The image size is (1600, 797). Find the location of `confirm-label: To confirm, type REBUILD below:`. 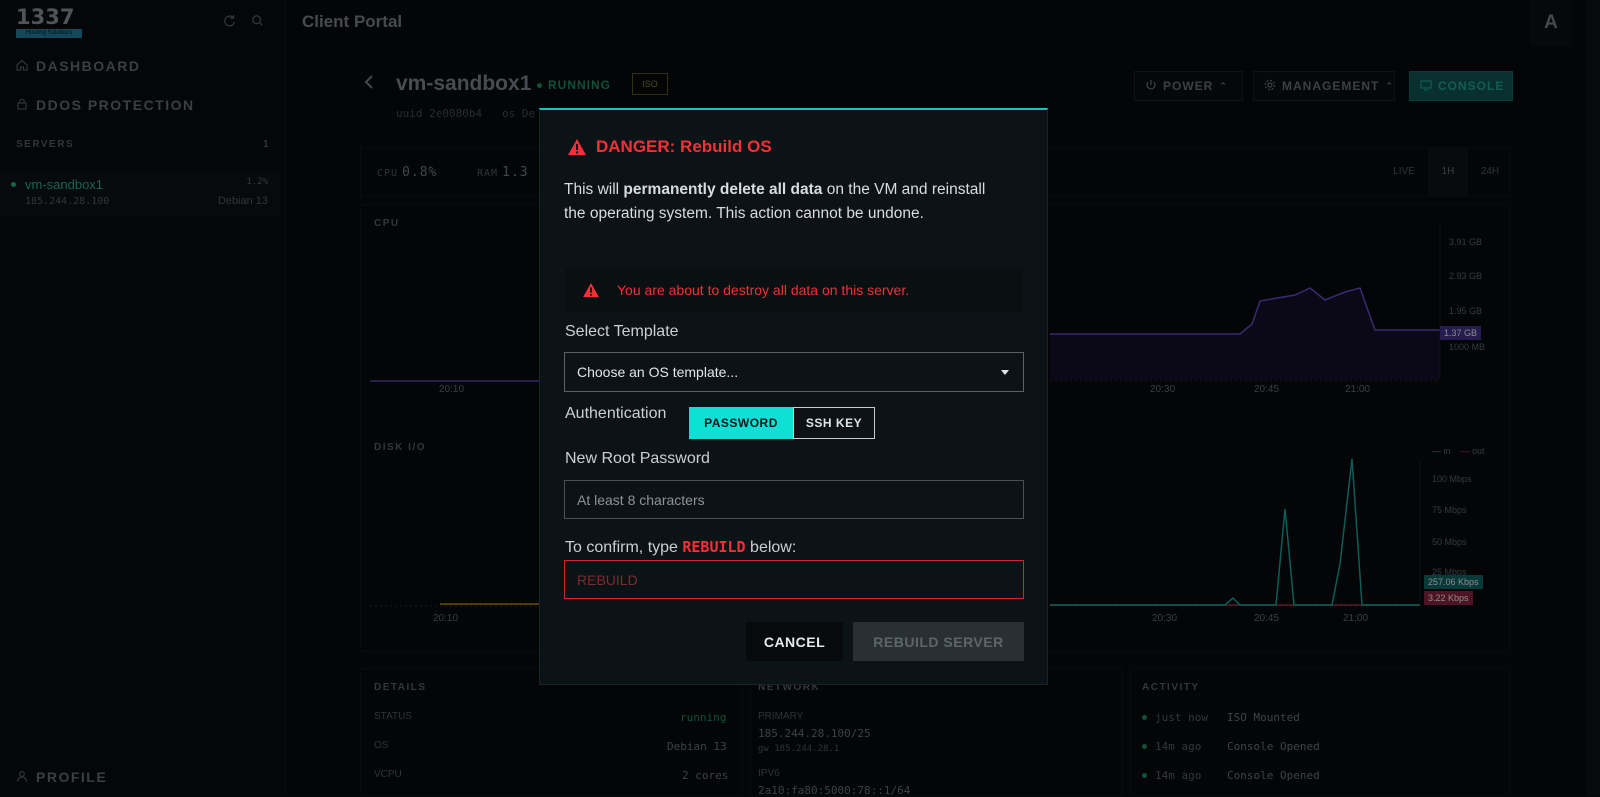

confirm-label: To confirm, type REBUILD below: is located at coordinates (680, 547).